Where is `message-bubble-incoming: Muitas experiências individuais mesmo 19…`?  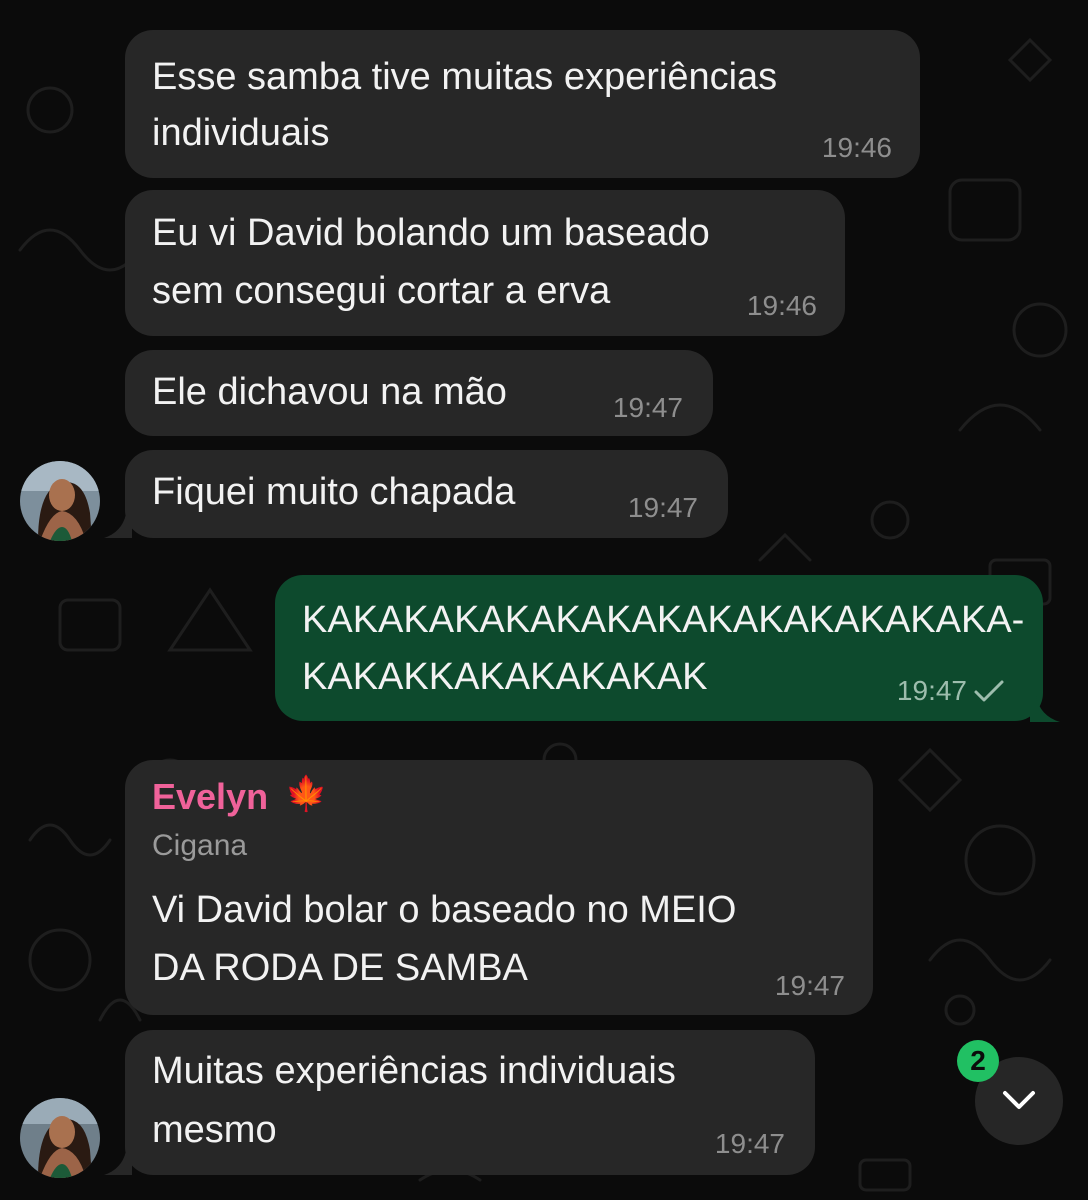 message-bubble-incoming: Muitas experiências individuais mesmo 19… is located at coordinates (470, 1102).